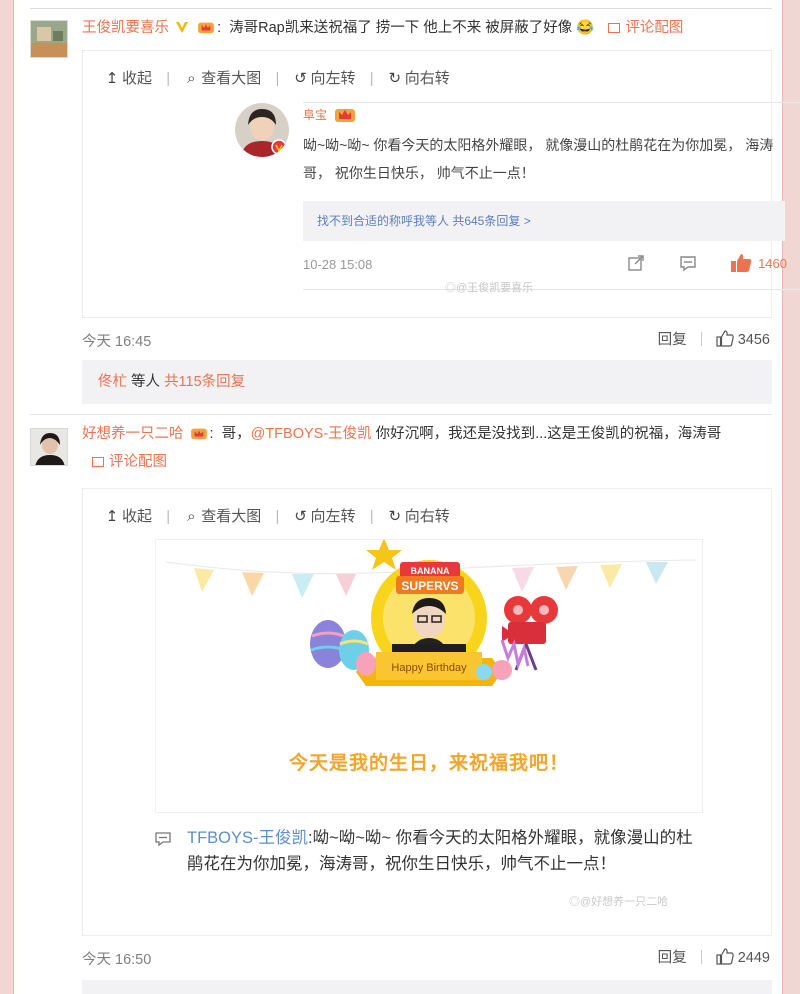 Image resolution: width=800 pixels, height=994 pixels. Describe the element at coordinates (7, 497) in the screenshot. I see `page-left-edge` at that location.